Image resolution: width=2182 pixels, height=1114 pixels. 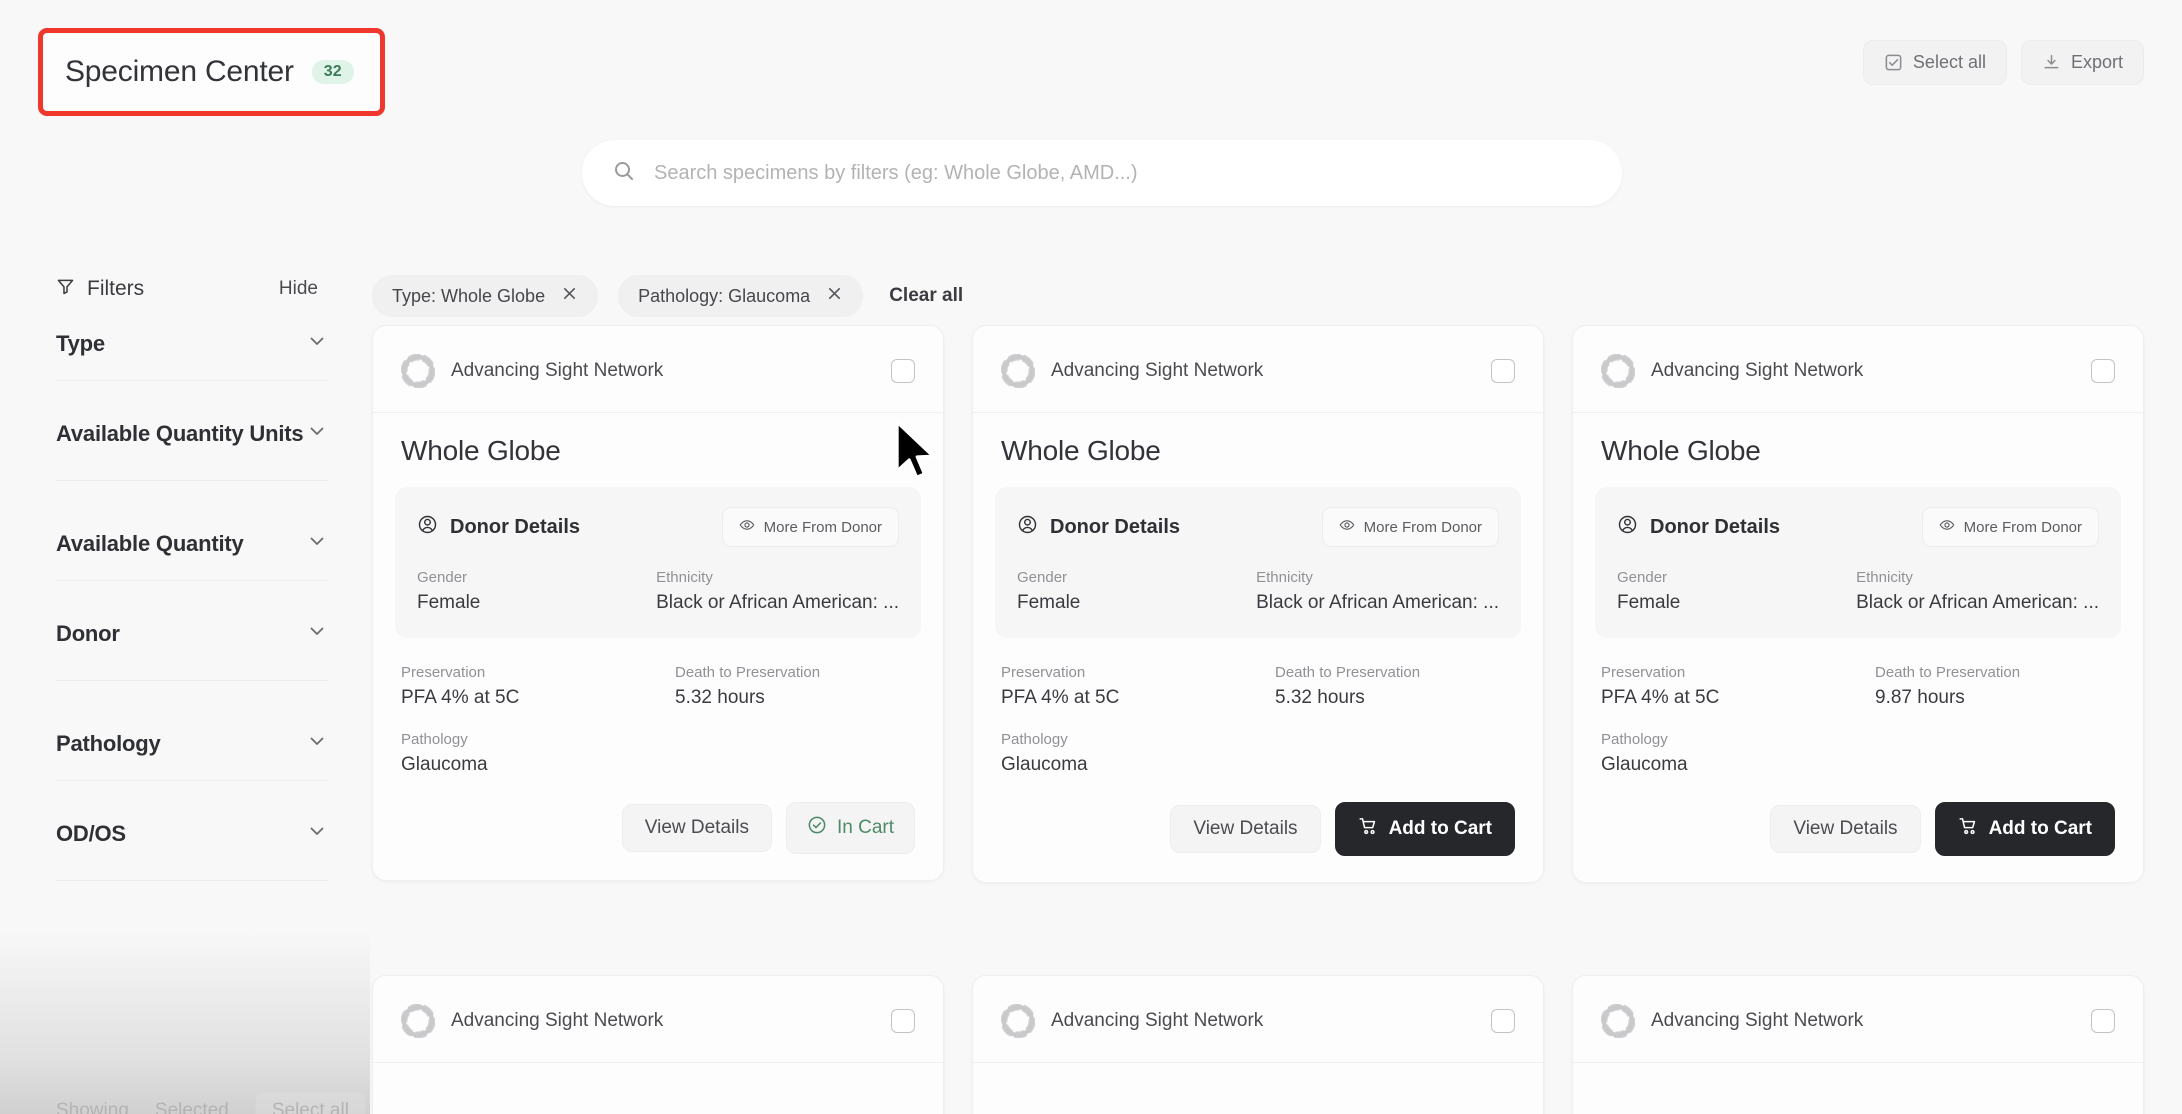 I want to click on in-cart-button: In Cart, so click(x=850, y=828).